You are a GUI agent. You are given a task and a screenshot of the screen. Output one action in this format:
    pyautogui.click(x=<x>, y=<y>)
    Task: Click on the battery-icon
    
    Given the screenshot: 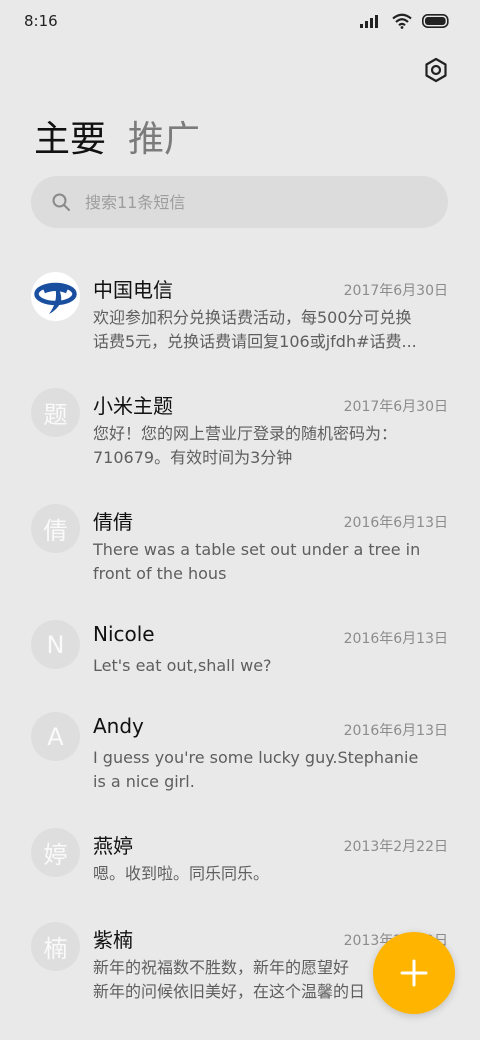 What is the action you would take?
    pyautogui.click(x=435, y=21)
    